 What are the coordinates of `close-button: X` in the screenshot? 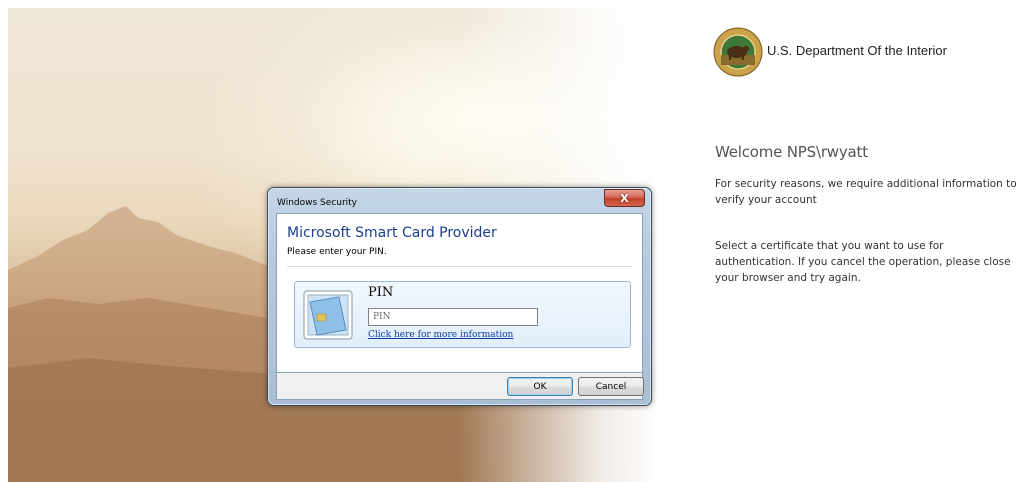 It's located at (624, 198).